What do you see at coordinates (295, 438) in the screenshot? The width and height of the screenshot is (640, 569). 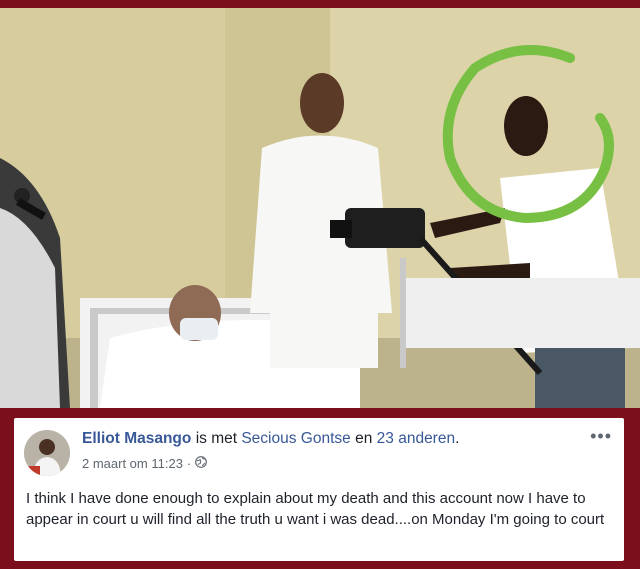 I see `tagged-person-link: Secious Gontse` at bounding box center [295, 438].